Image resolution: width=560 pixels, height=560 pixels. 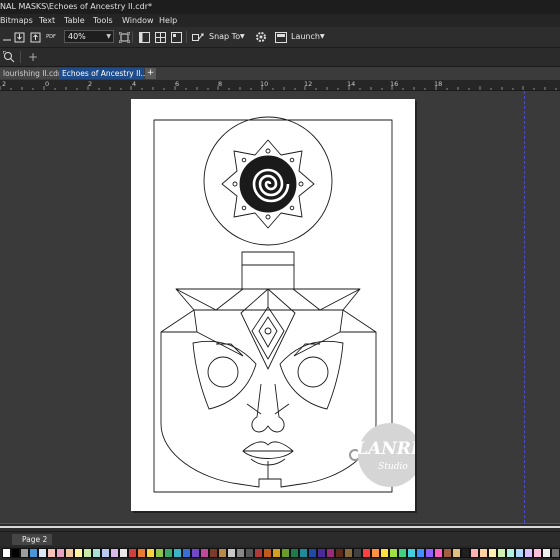 What do you see at coordinates (168, 20) in the screenshot?
I see `menu-help: Help` at bounding box center [168, 20].